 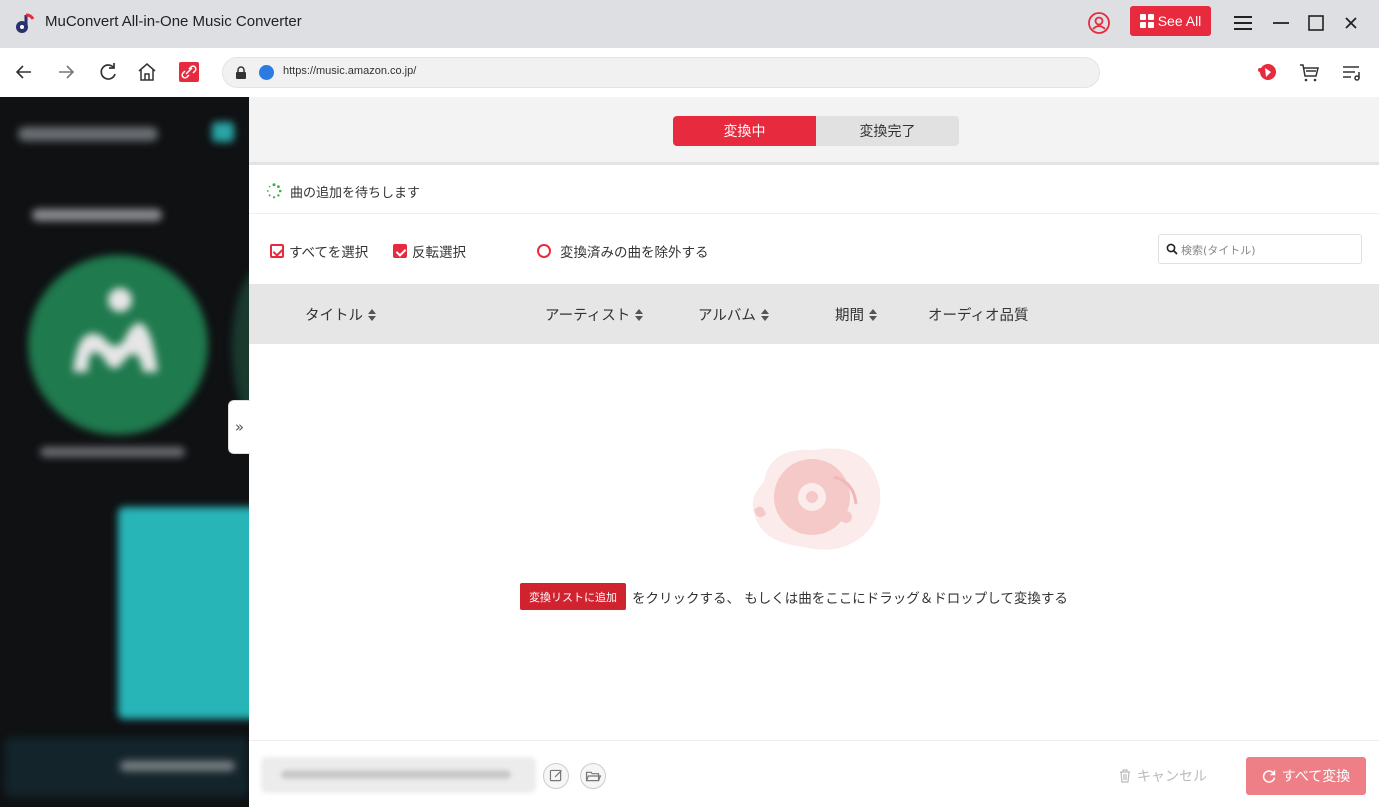 I want to click on cancel-label: キャンセル, so click(x=1172, y=777).